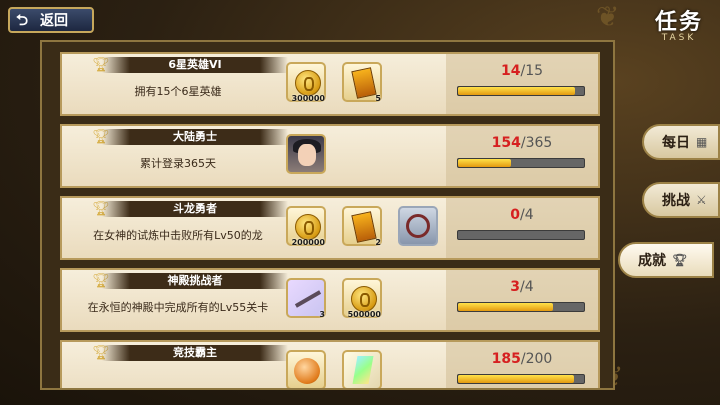  What do you see at coordinates (522, 71) in the screenshot?
I see `progress-text: 14/15` at bounding box center [522, 71].